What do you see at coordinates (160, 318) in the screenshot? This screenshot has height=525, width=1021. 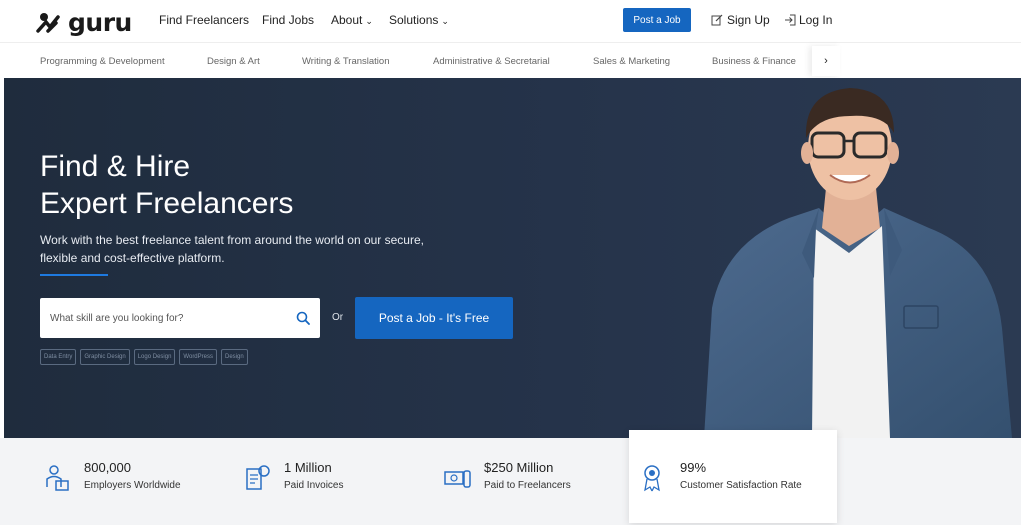 I see `skill-search-input` at bounding box center [160, 318].